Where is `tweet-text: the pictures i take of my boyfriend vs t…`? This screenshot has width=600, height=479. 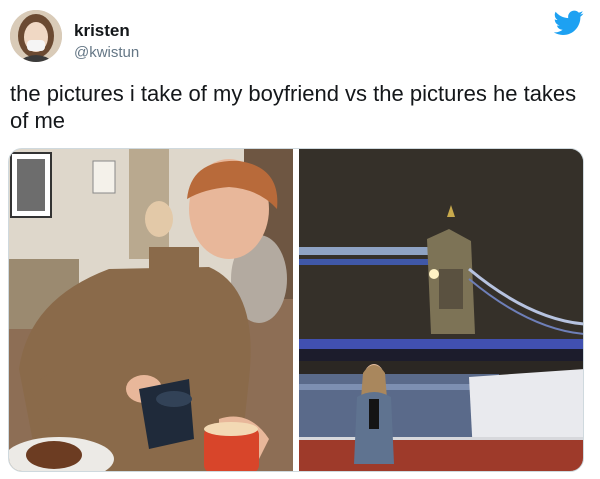
tweet-text: the pictures i take of my boyfriend vs t… is located at coordinates (293, 107).